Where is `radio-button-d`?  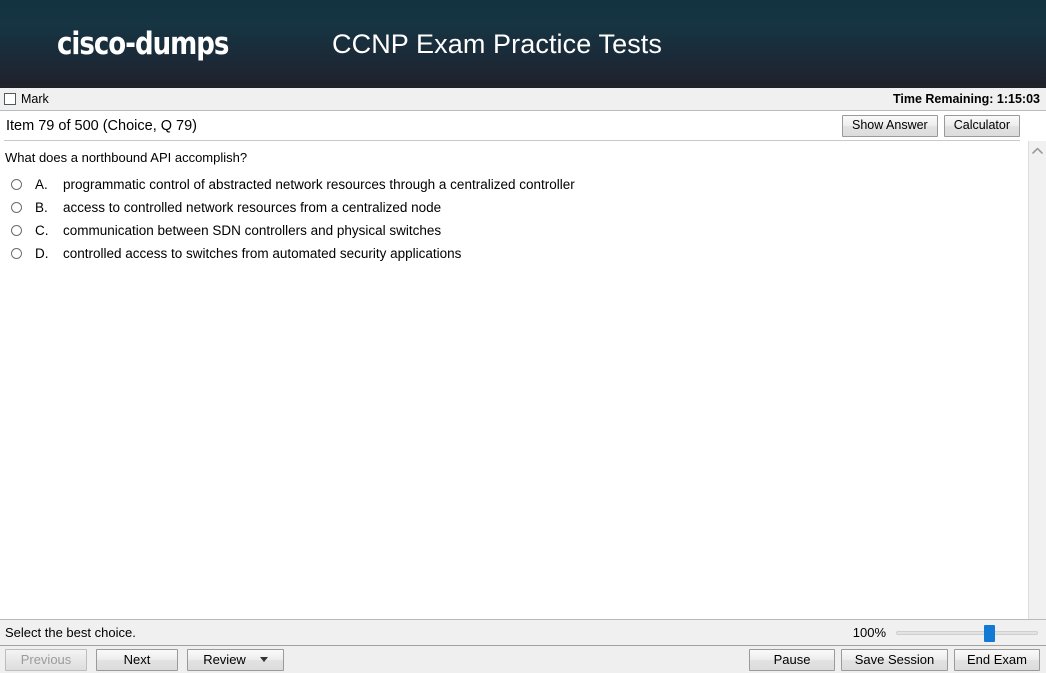
radio-button-d is located at coordinates (16, 253).